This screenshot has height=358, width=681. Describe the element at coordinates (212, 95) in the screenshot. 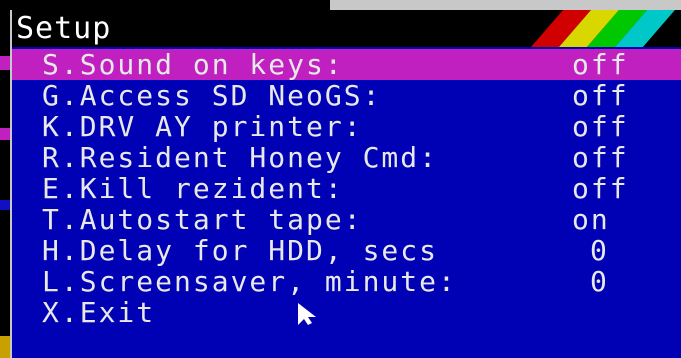

I see `menu-item-label: G.Access SD NeoGS:` at that location.